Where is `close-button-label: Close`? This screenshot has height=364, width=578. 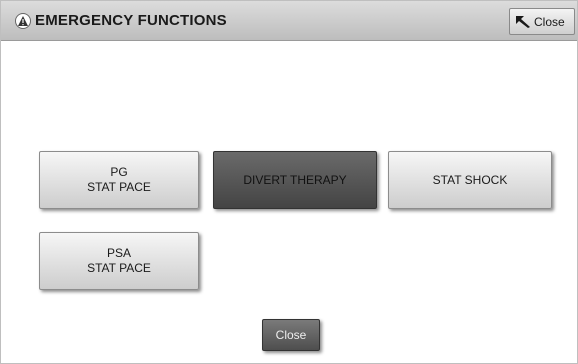
close-button-label: Close is located at coordinates (291, 335).